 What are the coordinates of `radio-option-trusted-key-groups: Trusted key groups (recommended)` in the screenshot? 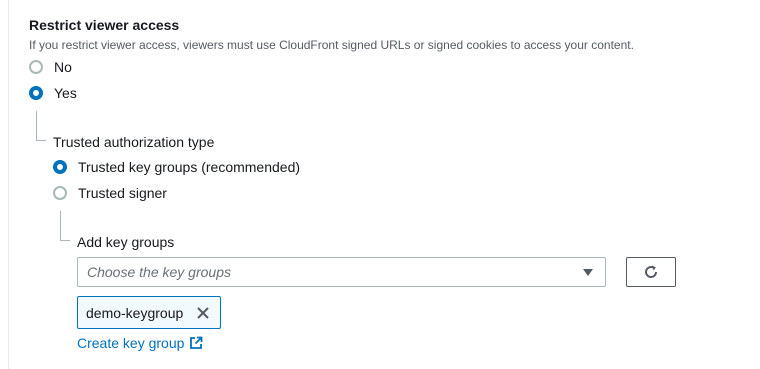 It's located at (176, 167).